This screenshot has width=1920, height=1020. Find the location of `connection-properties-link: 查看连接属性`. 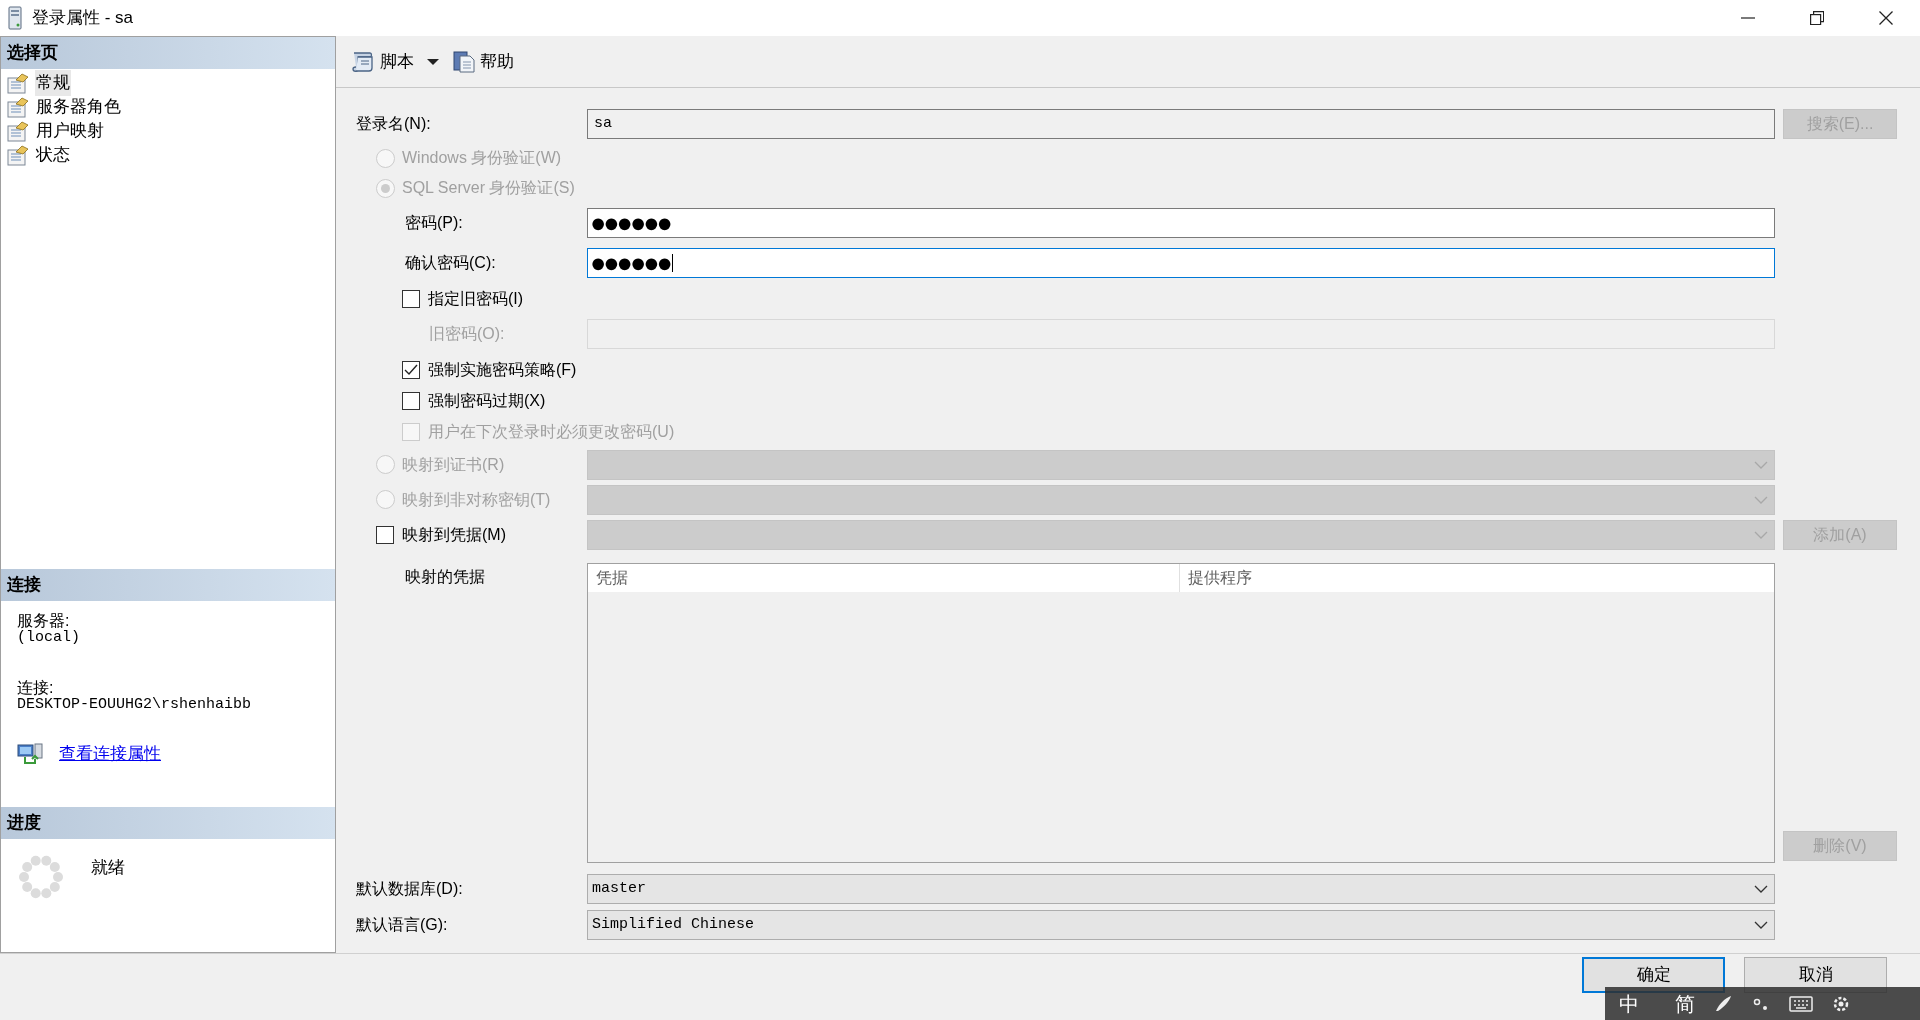

connection-properties-link: 查看连接属性 is located at coordinates (110, 754).